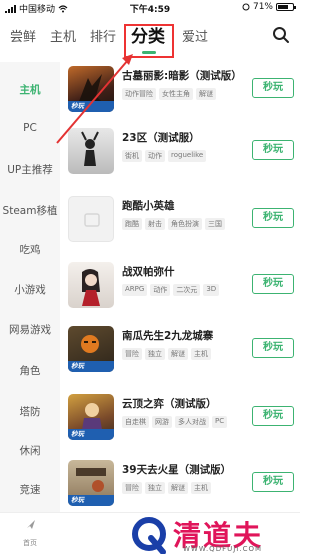  Describe the element at coordinates (195, 35) in the screenshot. I see `tab-aiguo: 爱过` at that location.